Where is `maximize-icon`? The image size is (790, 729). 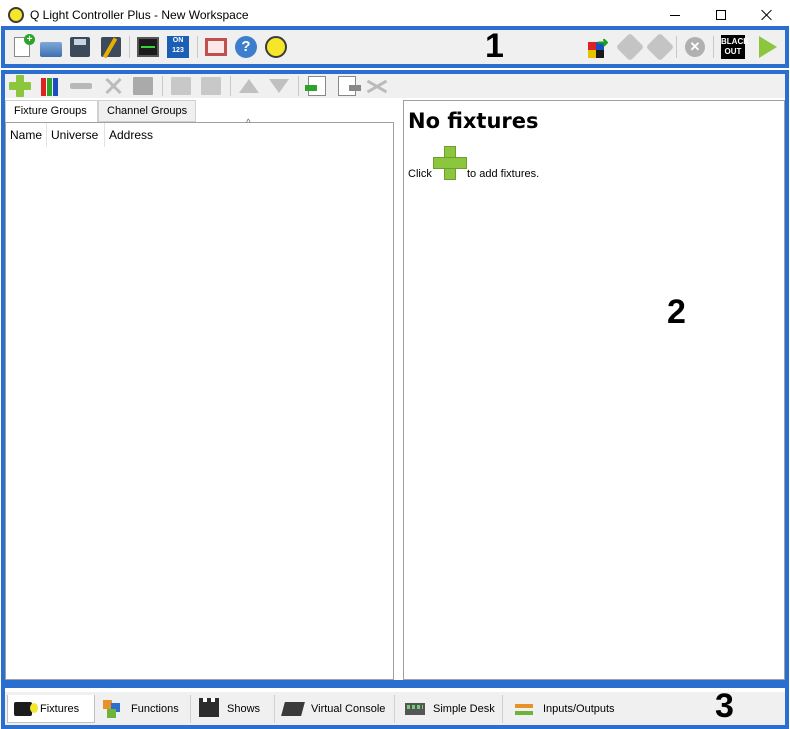
maximize-icon is located at coordinates (721, 15).